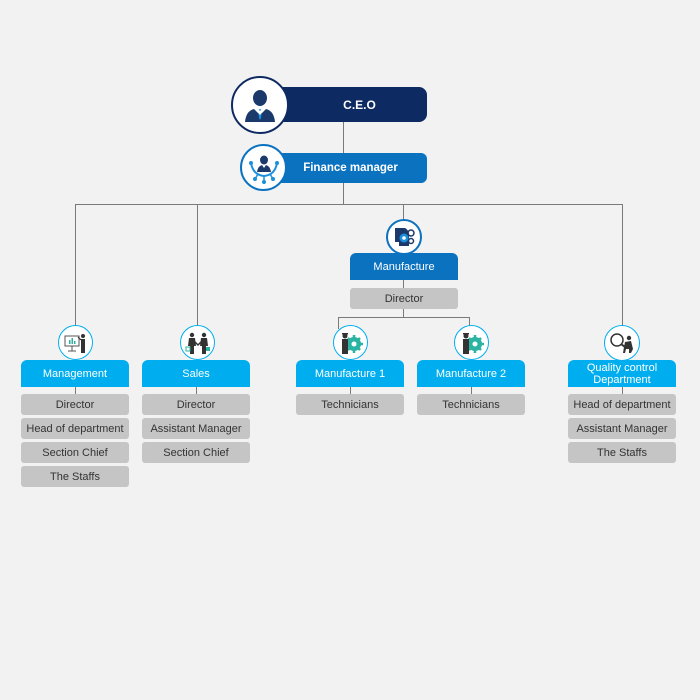 This screenshot has width=700, height=700. What do you see at coordinates (404, 317) in the screenshot?
I see `connector-manufacture-bus` at bounding box center [404, 317].